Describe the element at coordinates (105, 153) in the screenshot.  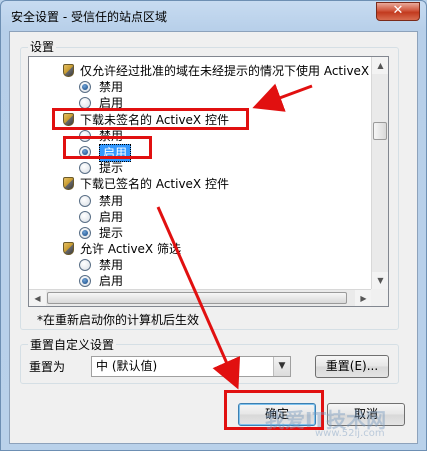
I see `radio-row-selected: 启用` at that location.